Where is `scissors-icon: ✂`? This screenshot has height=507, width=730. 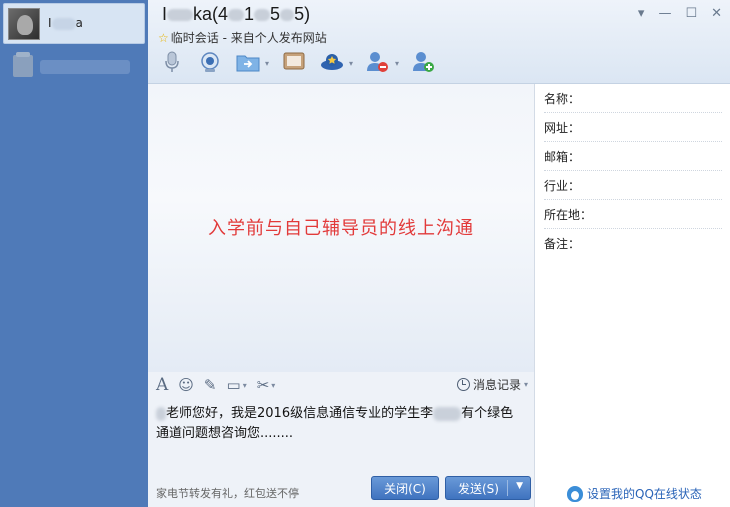
scissors-icon: ✂ is located at coordinates (263, 385).